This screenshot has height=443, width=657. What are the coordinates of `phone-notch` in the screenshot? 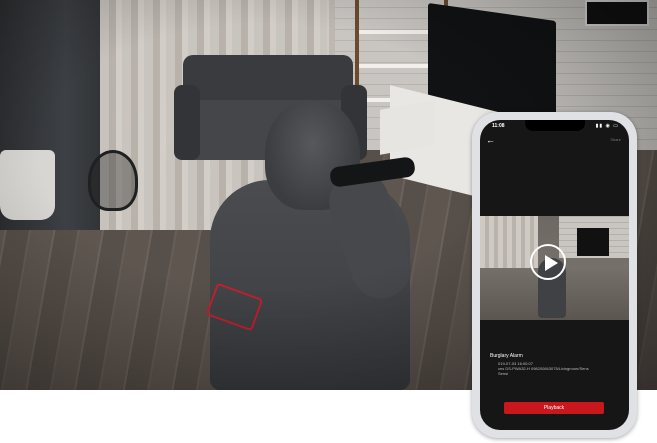 It's located at (555, 125).